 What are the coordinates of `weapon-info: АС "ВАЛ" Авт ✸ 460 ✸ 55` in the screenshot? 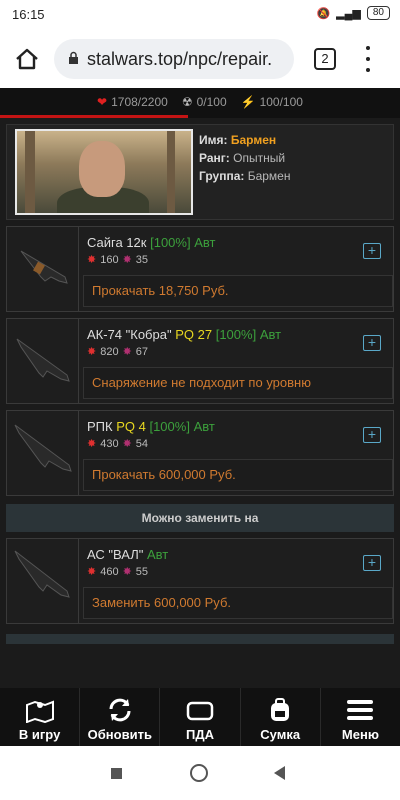 It's located at (127, 562).